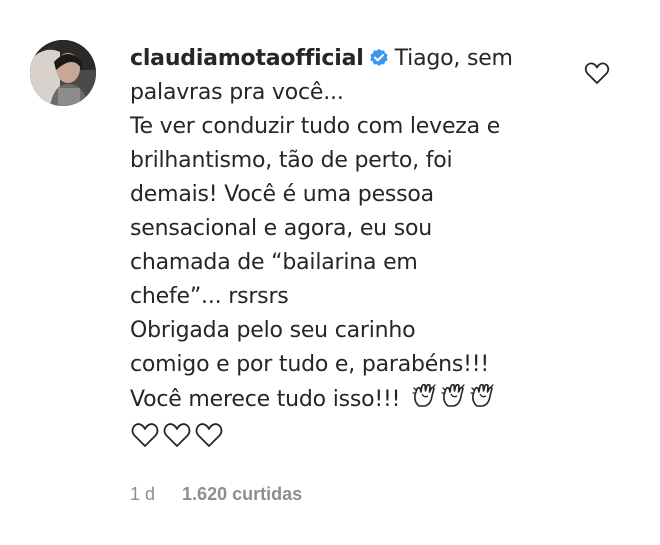 This screenshot has width=660, height=545. I want to click on avatar, so click(63, 73).